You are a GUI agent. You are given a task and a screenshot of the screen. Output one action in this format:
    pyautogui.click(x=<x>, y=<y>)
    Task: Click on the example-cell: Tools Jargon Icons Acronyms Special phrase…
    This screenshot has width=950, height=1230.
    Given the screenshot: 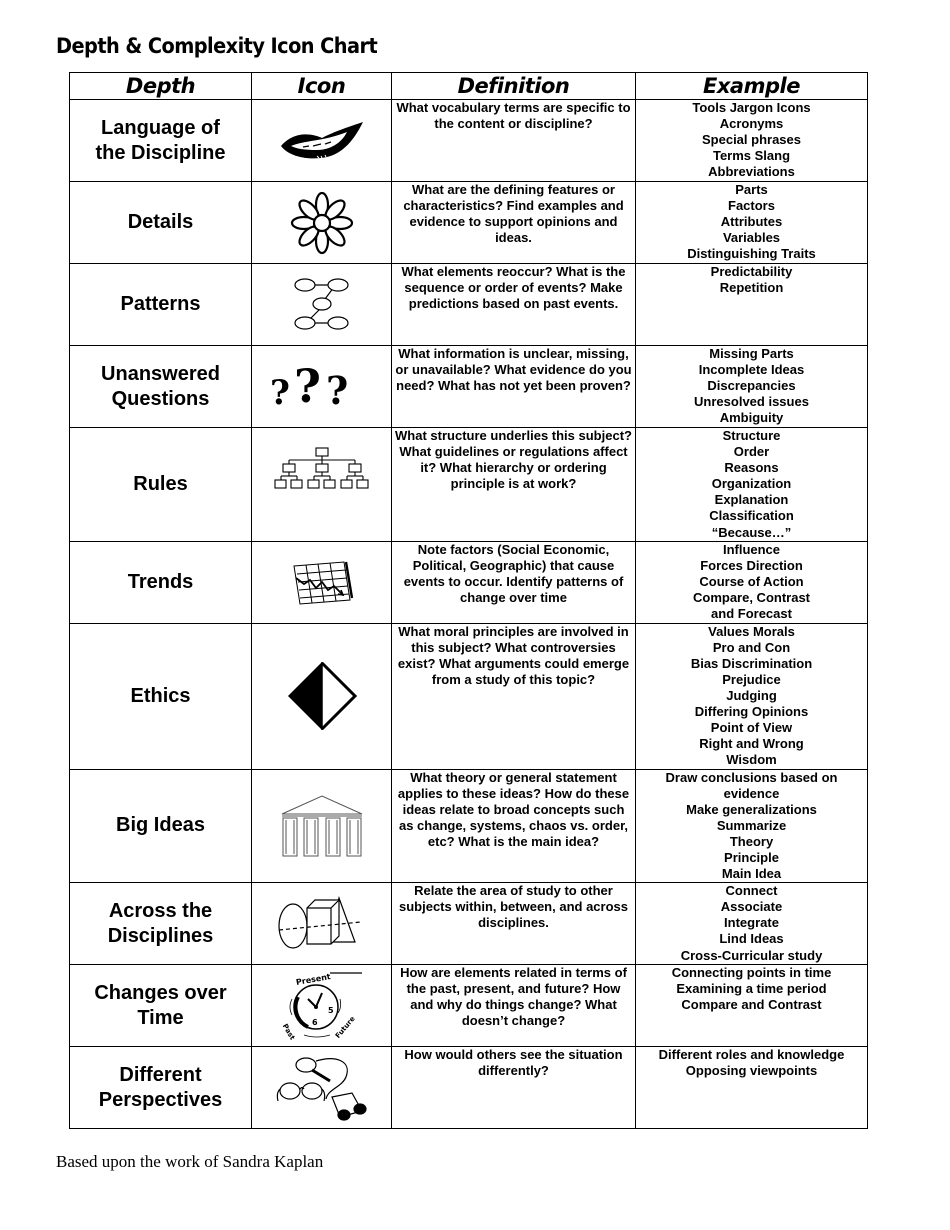 What is the action you would take?
    pyautogui.click(x=751, y=140)
    